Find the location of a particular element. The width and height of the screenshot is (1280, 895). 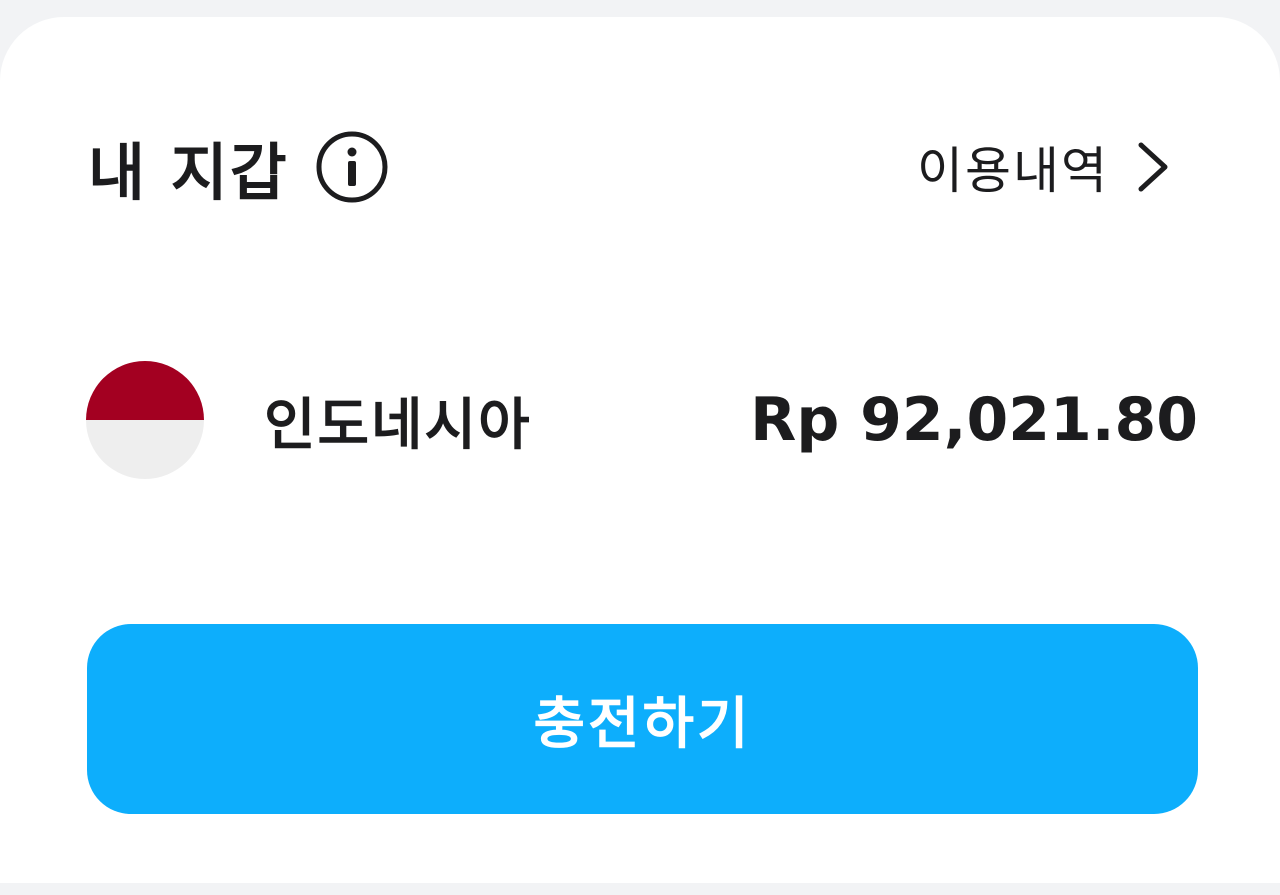

chevron-right-icon is located at coordinates (1153, 167).